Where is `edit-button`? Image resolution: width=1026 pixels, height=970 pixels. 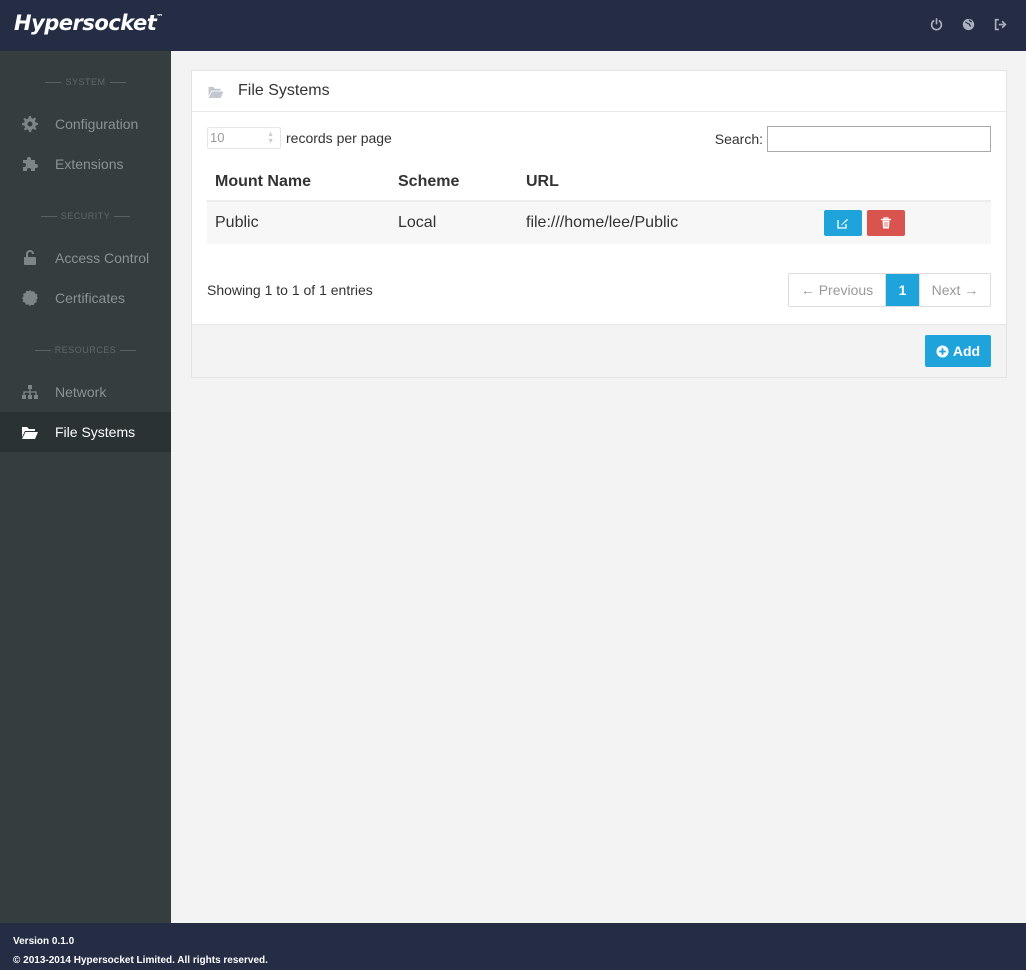 edit-button is located at coordinates (843, 223).